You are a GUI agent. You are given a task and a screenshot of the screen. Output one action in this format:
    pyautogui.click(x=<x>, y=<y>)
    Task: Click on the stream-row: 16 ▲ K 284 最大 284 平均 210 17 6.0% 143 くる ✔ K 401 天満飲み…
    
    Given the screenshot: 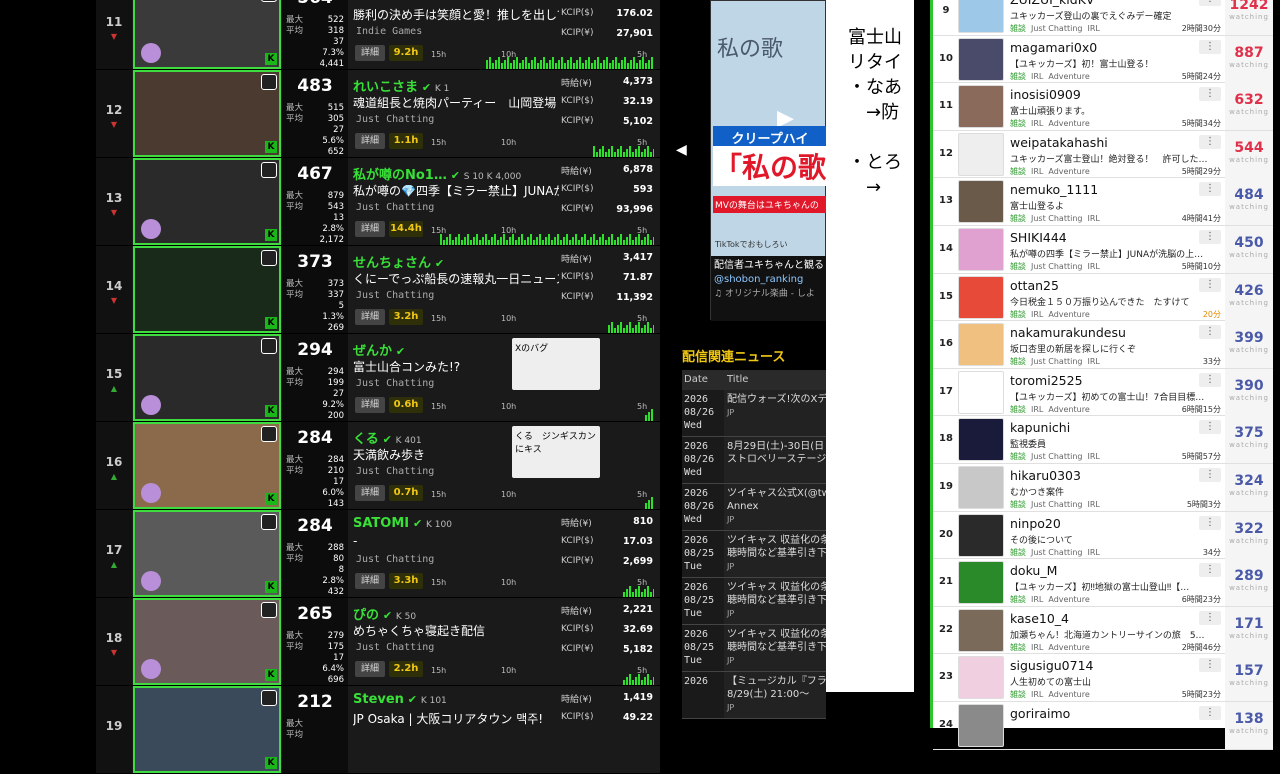 What is the action you would take?
    pyautogui.click(x=378, y=466)
    